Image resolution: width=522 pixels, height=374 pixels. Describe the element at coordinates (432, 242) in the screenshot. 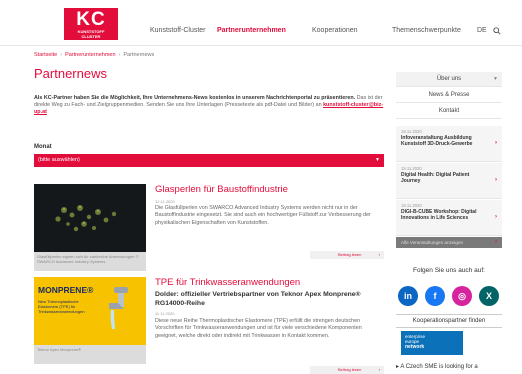

I see `all-events-label: Alle Veranstaltungen anzeigen` at that location.